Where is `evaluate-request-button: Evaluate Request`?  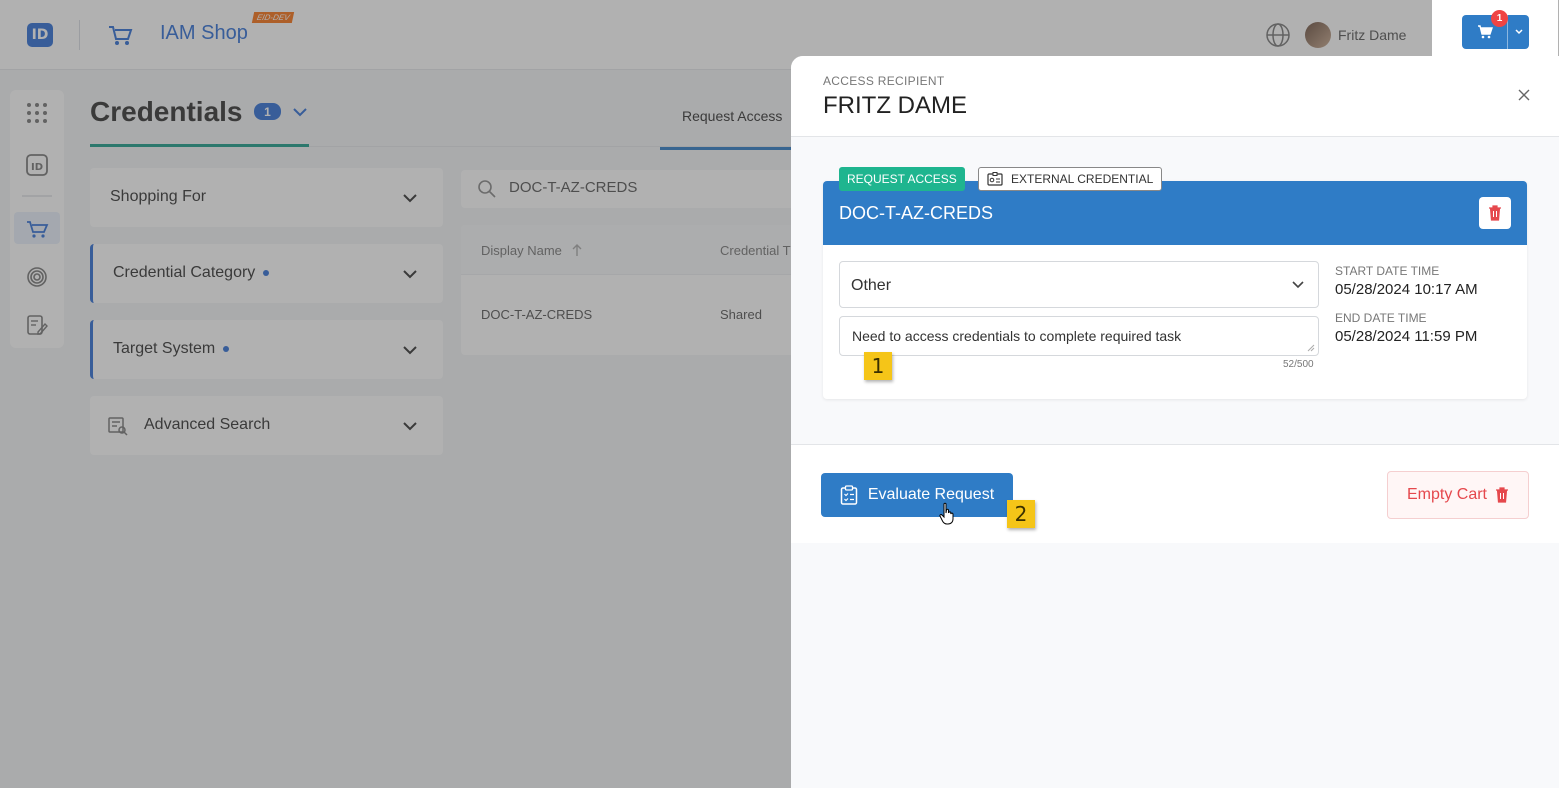 evaluate-request-button: Evaluate Request is located at coordinates (917, 495).